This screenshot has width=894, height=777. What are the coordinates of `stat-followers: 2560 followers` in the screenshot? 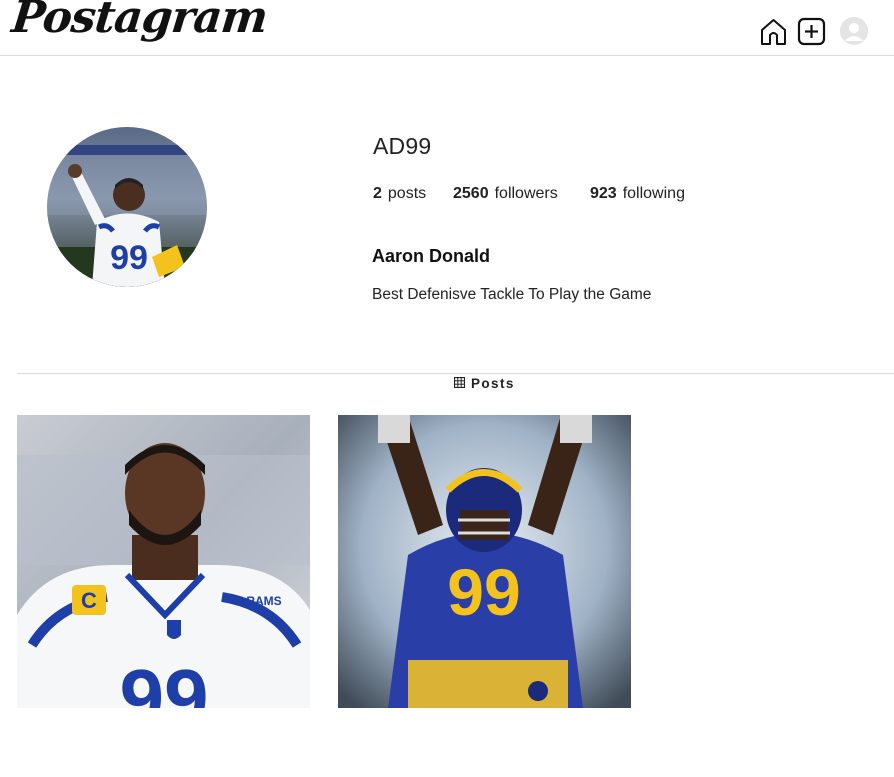 It's located at (505, 194).